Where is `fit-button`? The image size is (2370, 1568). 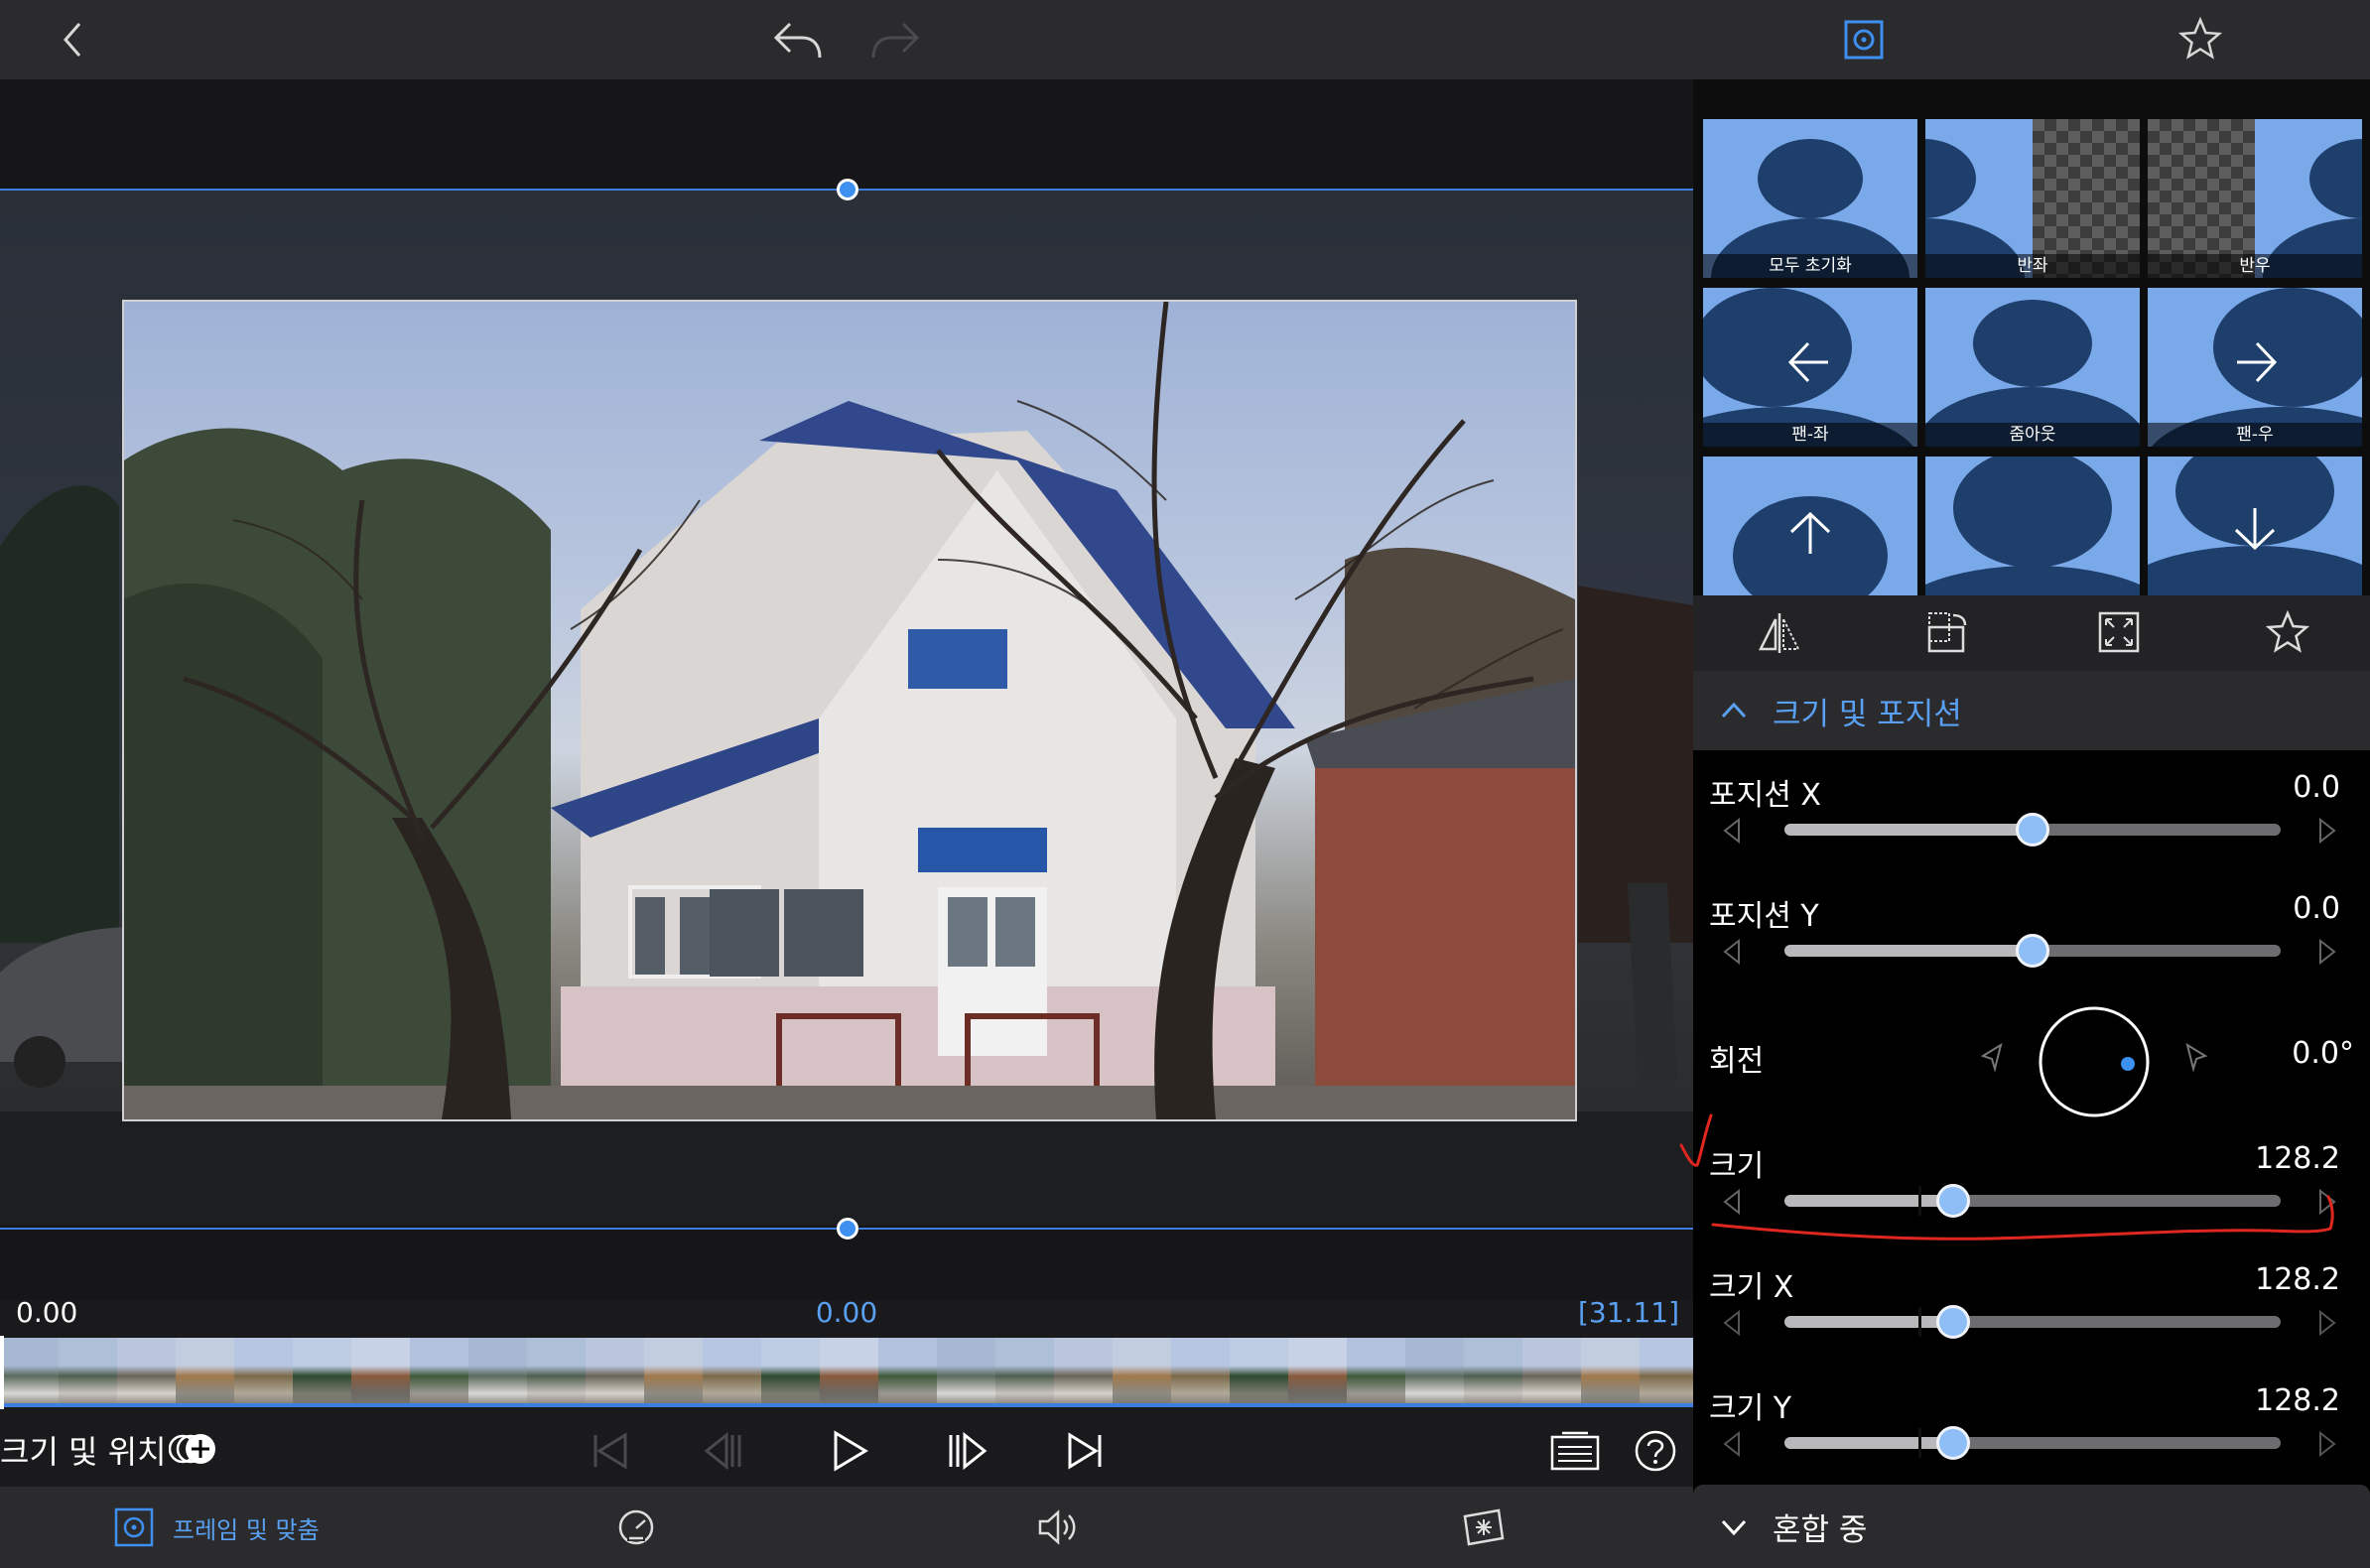
fit-button is located at coordinates (2119, 632).